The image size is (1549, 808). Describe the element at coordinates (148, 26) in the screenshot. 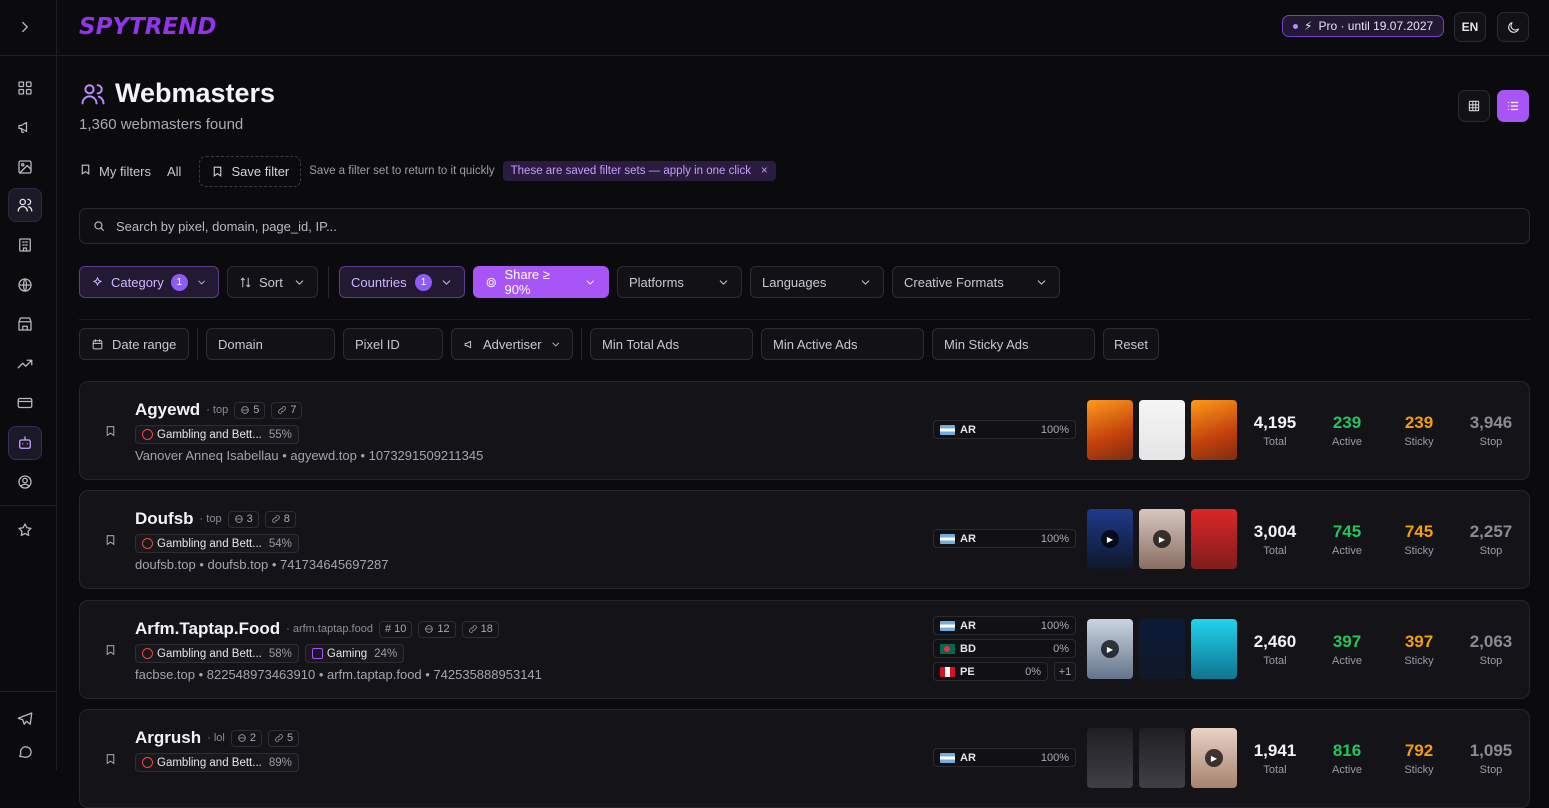

I see `svg-text: SPYTREND` at that location.